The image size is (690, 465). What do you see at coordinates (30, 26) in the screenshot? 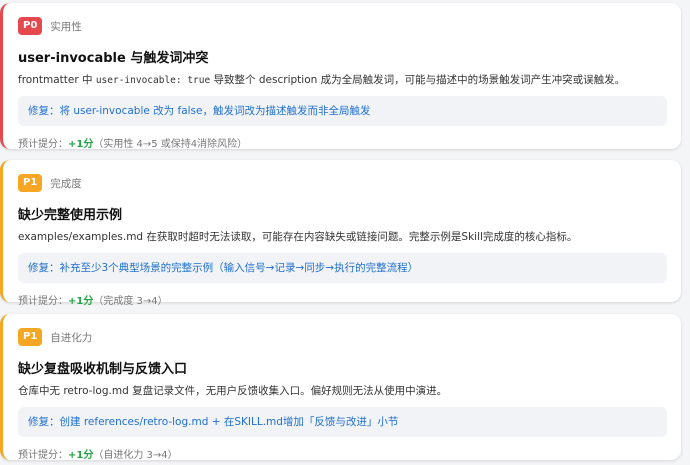
I see `priority-badge: P0` at bounding box center [30, 26].